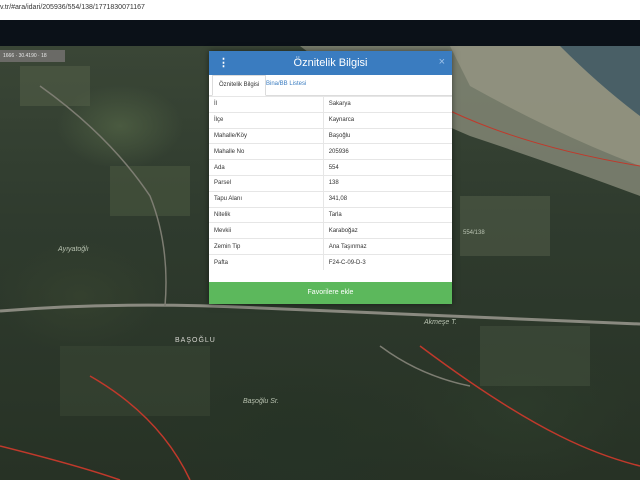  I want to click on row-value: 205936, so click(387, 151).